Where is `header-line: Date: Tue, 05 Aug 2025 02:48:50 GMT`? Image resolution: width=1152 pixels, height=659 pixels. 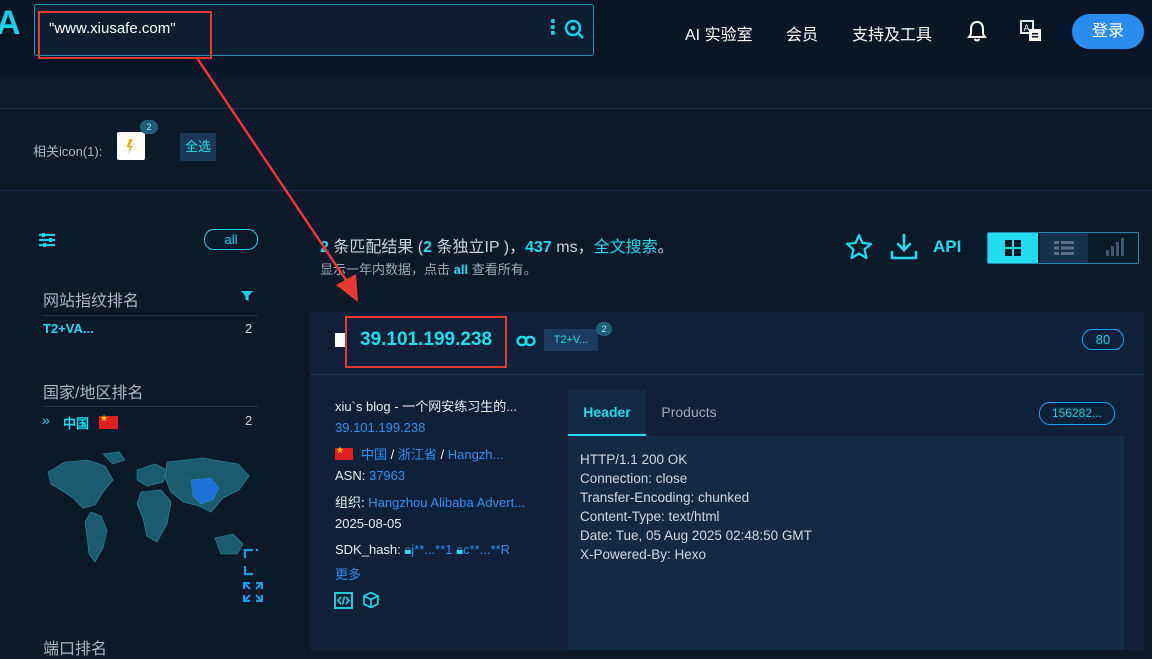 header-line: Date: Tue, 05 Aug 2025 02:48:50 GMT is located at coordinates (696, 535).